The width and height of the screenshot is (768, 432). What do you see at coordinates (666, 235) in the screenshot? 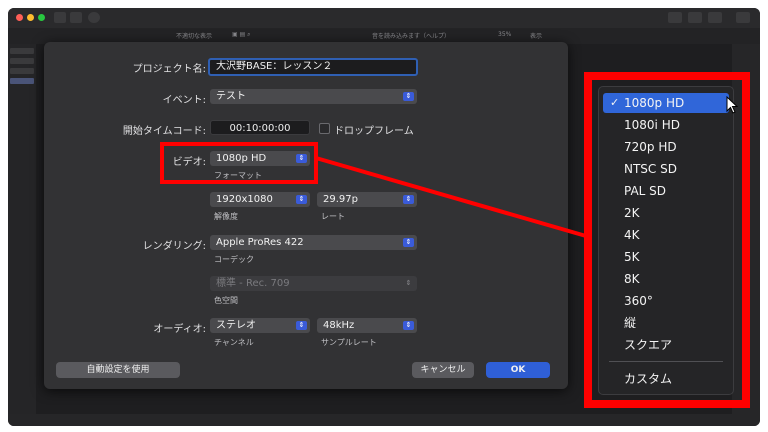
I see `menu-item-4k: 4K` at bounding box center [666, 235].